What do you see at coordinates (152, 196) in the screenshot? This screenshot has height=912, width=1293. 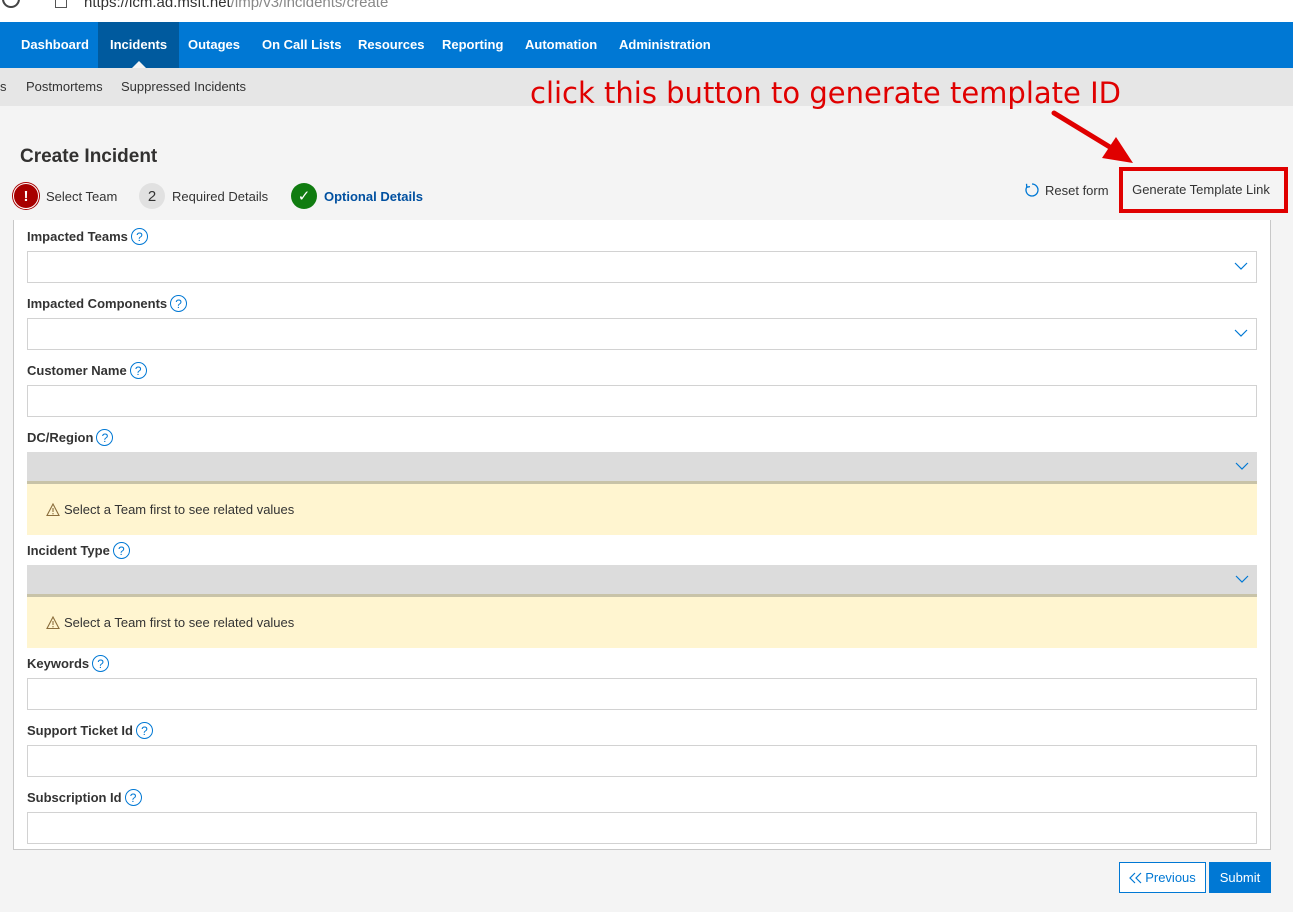 I see `step-number: 2` at bounding box center [152, 196].